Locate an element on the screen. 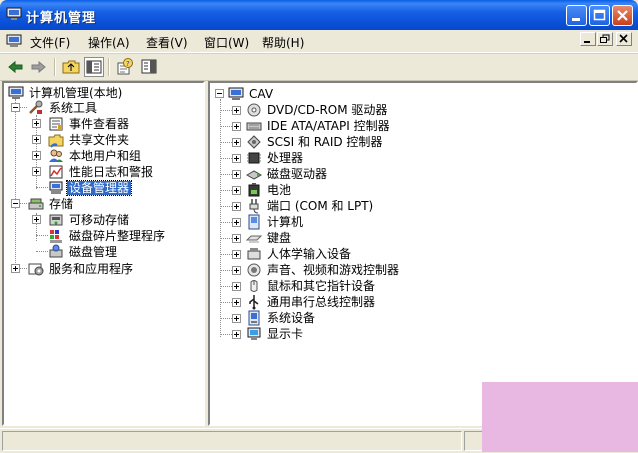 The width and height of the screenshot is (638, 453). menu-help: 帮助(H) is located at coordinates (283, 42).